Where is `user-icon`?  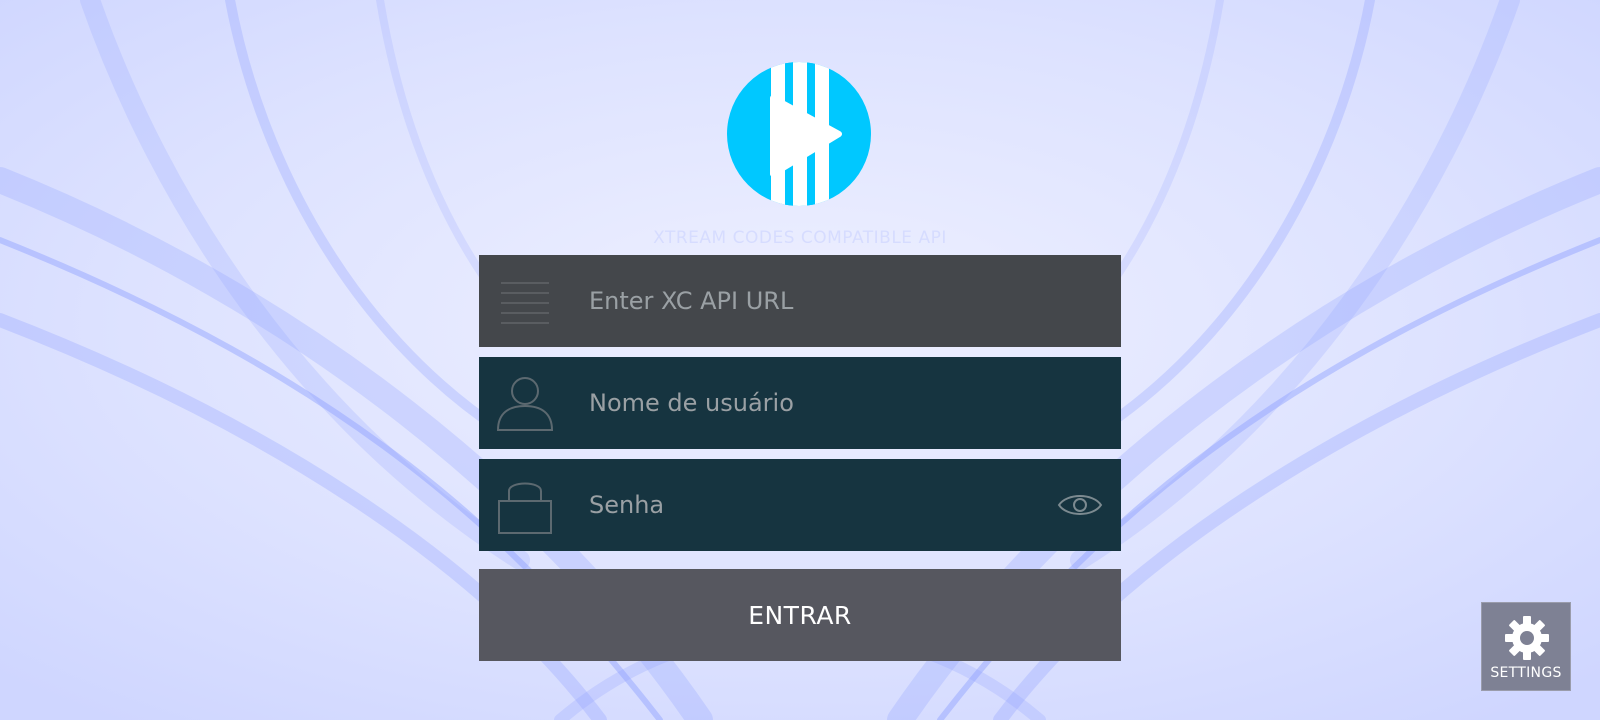
user-icon is located at coordinates (525, 404).